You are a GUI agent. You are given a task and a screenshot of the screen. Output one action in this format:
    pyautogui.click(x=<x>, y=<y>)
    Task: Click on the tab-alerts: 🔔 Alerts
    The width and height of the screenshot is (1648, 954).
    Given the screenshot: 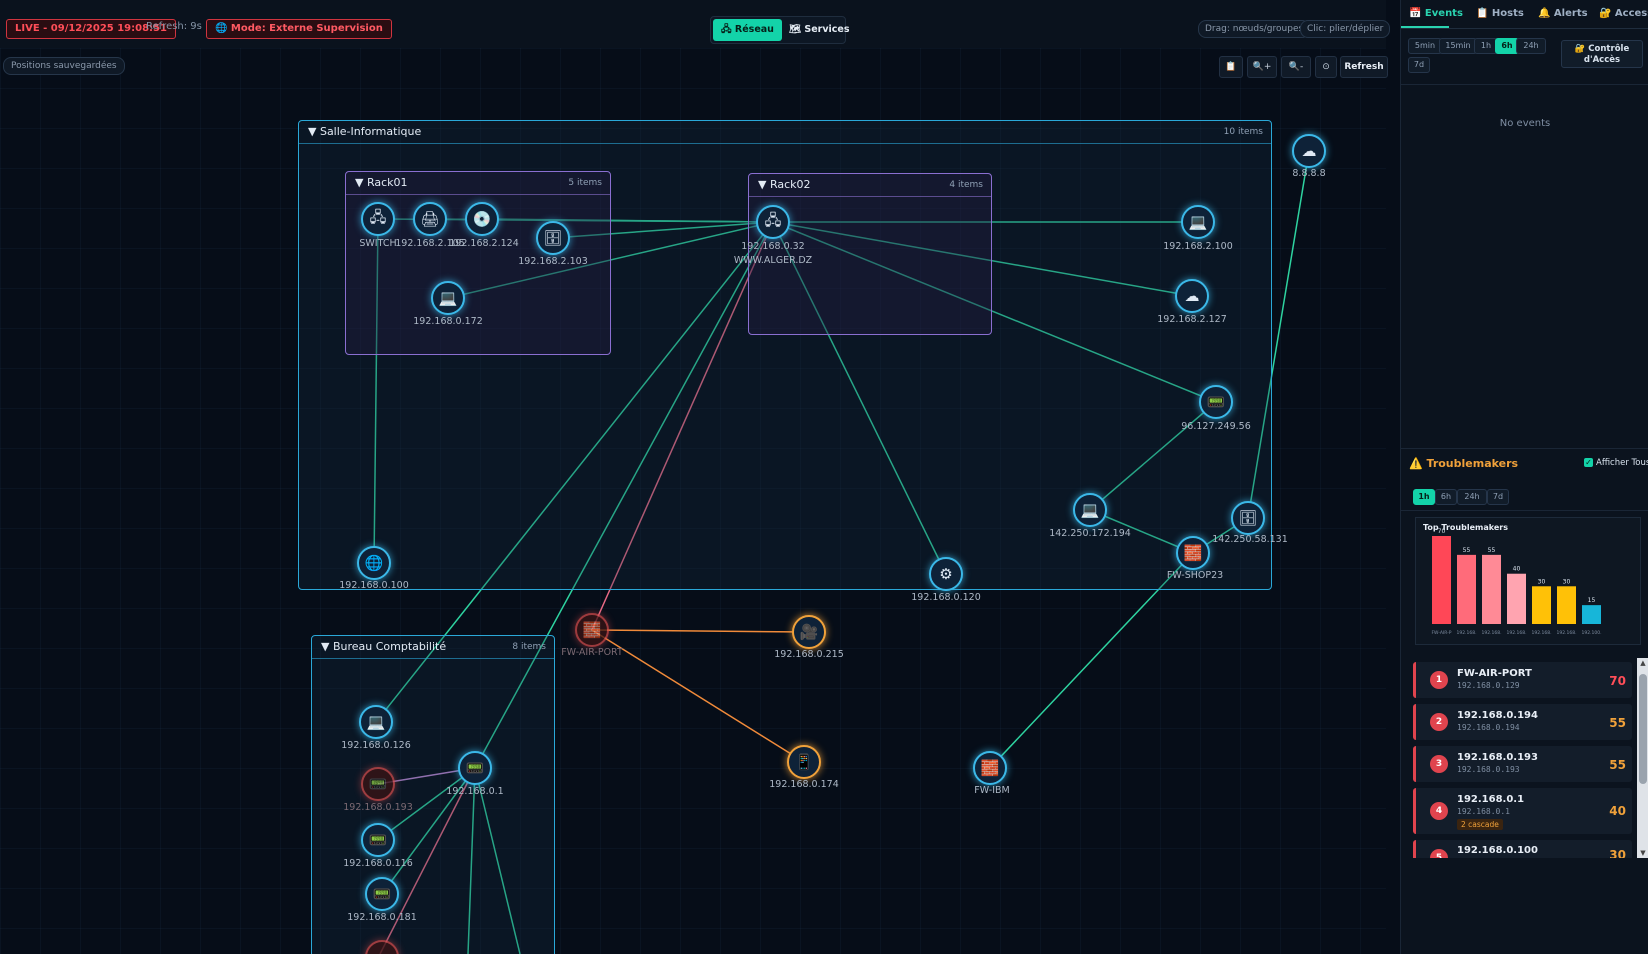 What is the action you would take?
    pyautogui.click(x=1563, y=13)
    